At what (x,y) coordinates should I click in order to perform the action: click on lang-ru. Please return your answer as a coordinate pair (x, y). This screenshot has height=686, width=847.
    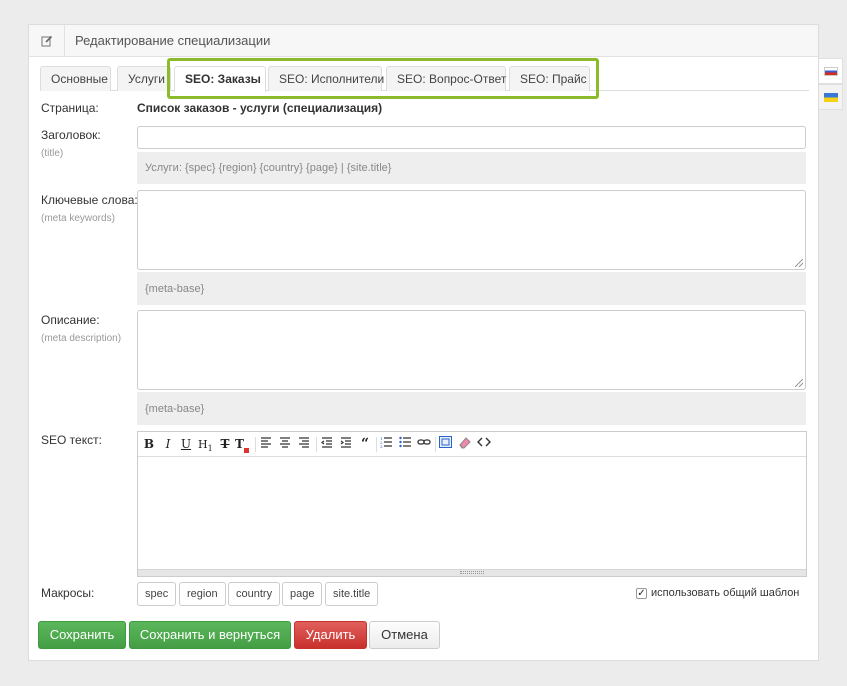
    Looking at the image, I should click on (831, 71).